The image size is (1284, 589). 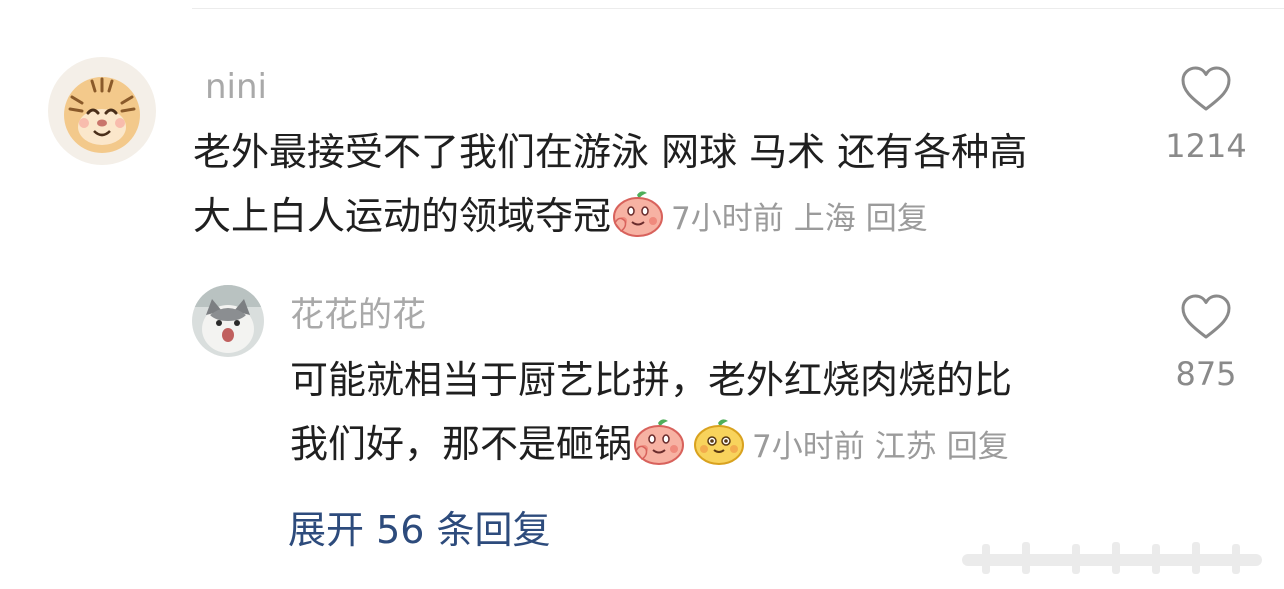 I want to click on yellow-bun-emoji, so click(x=719, y=450).